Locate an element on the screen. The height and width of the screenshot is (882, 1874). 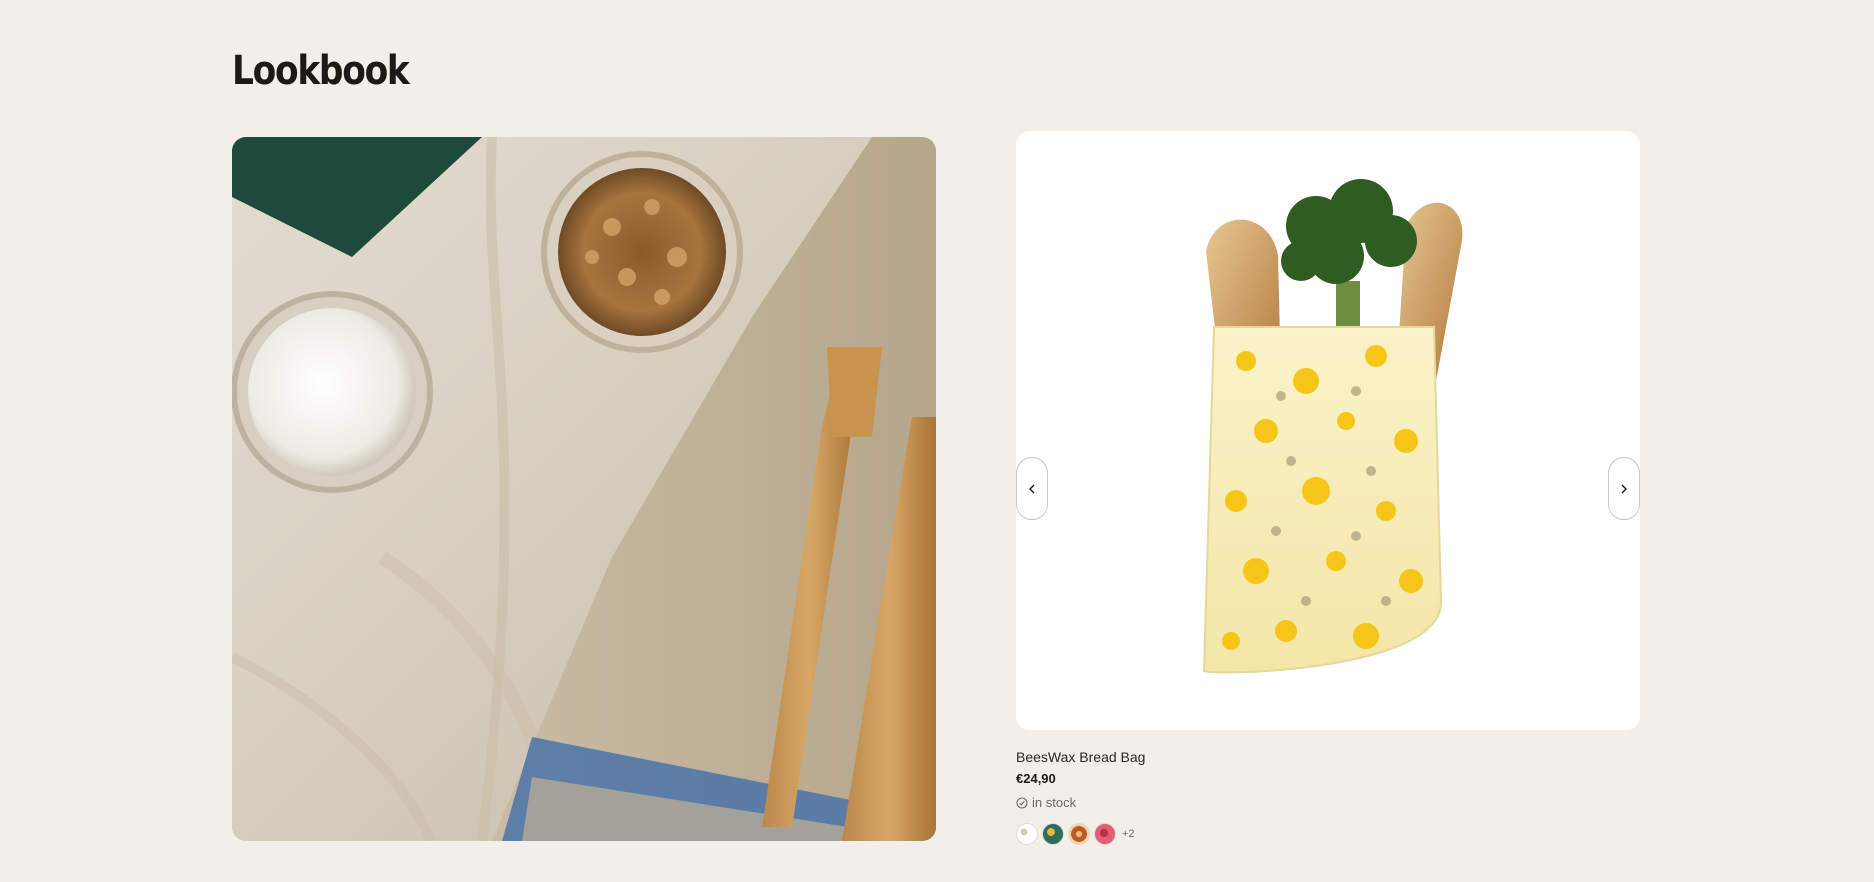
product-image is located at coordinates (1332, 426).